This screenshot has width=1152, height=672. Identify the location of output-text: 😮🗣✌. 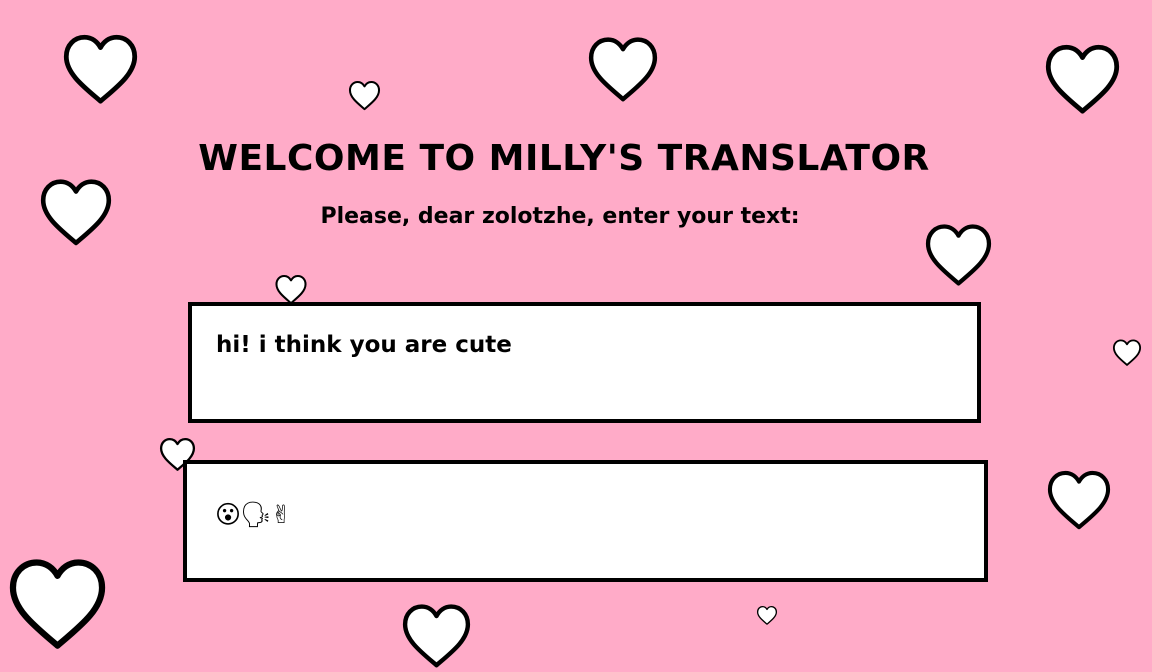
(253, 514).